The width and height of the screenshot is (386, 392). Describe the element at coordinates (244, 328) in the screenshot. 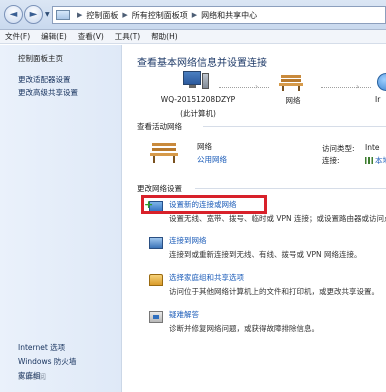

I see `task-troubleshoot-desc: 诊断并修复网络问题，或获得故障排除信息。` at that location.